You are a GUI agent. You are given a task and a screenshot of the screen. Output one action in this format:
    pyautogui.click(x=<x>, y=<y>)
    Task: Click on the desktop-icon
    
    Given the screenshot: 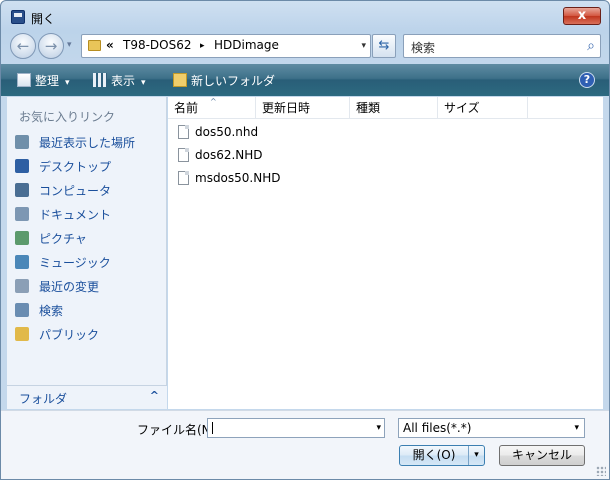 What is the action you would take?
    pyautogui.click(x=22, y=166)
    